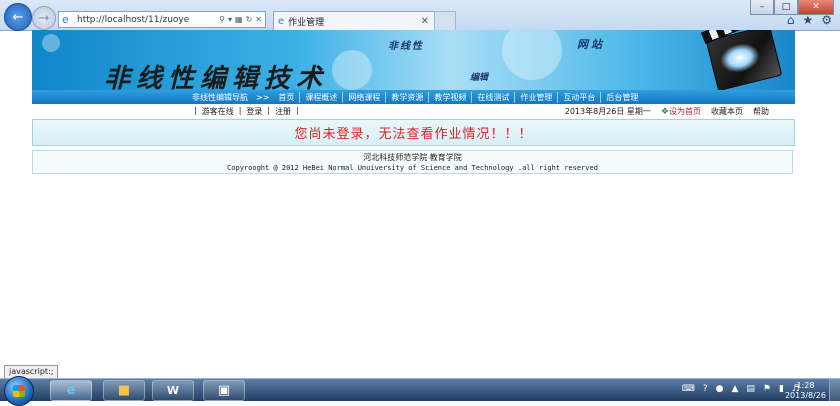  What do you see at coordinates (406, 46) in the screenshot?
I see `banner-small-text: 非线性` at bounding box center [406, 46].